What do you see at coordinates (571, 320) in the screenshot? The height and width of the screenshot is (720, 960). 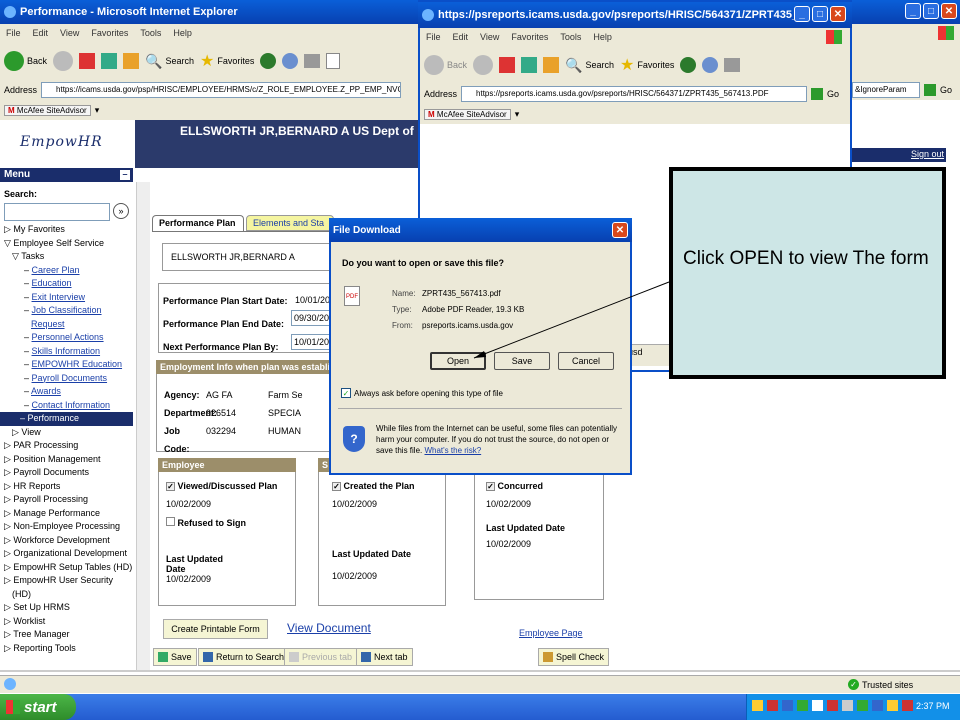 I see `callout-arrow` at bounding box center [571, 320].